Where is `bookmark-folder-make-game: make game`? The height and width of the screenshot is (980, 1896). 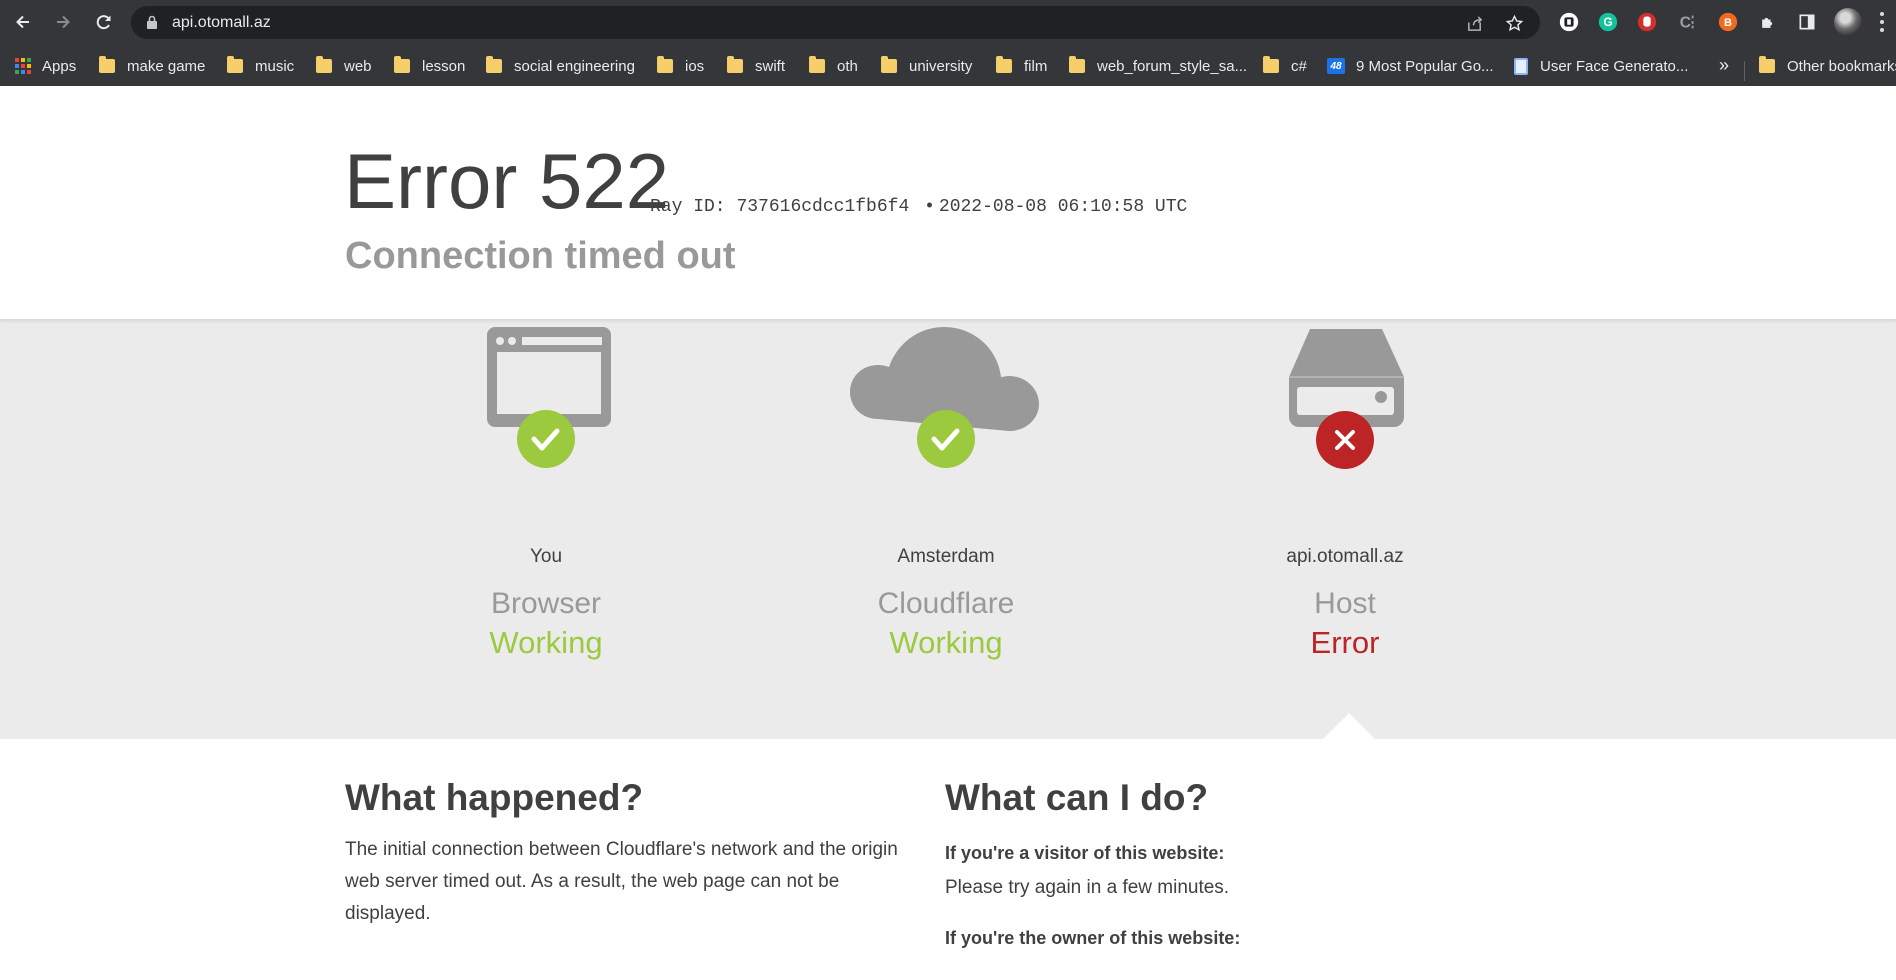
bookmark-folder-make-game: make game is located at coordinates (152, 66).